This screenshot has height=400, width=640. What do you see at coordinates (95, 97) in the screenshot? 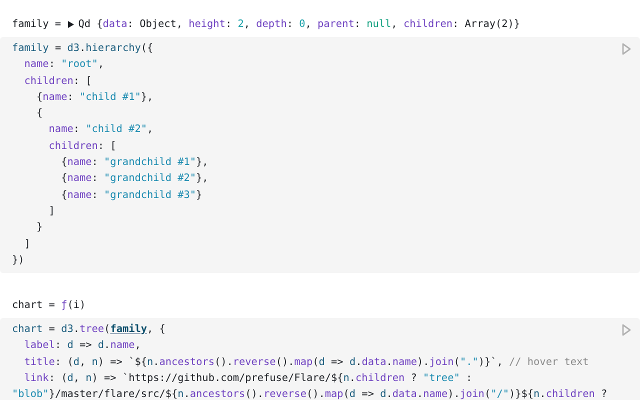
I see `code-line: {name: "child #1"},` at bounding box center [95, 97].